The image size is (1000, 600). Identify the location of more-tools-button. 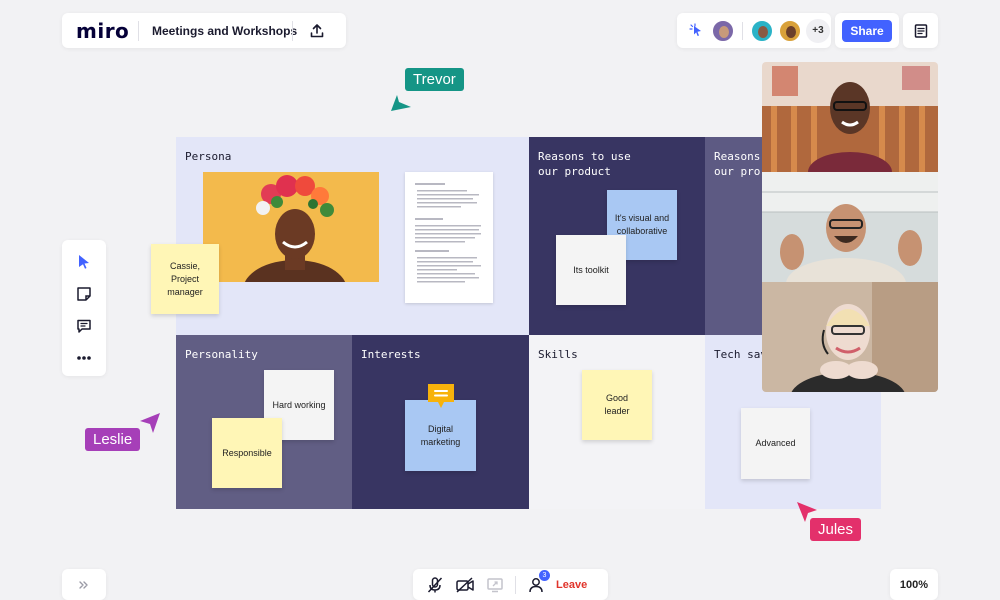
(84, 358).